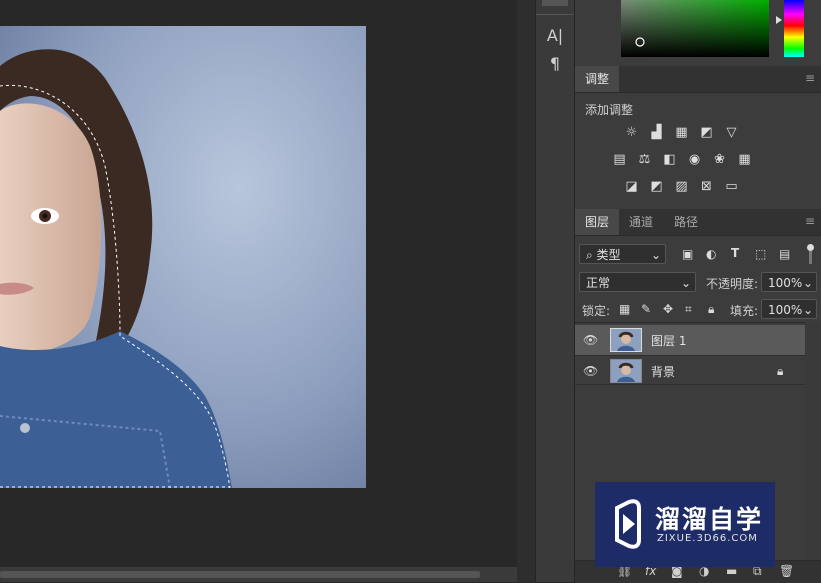 Image resolution: width=821 pixels, height=583 pixels. Describe the element at coordinates (591, 255) in the screenshot. I see `search-icon: ⌕` at that location.